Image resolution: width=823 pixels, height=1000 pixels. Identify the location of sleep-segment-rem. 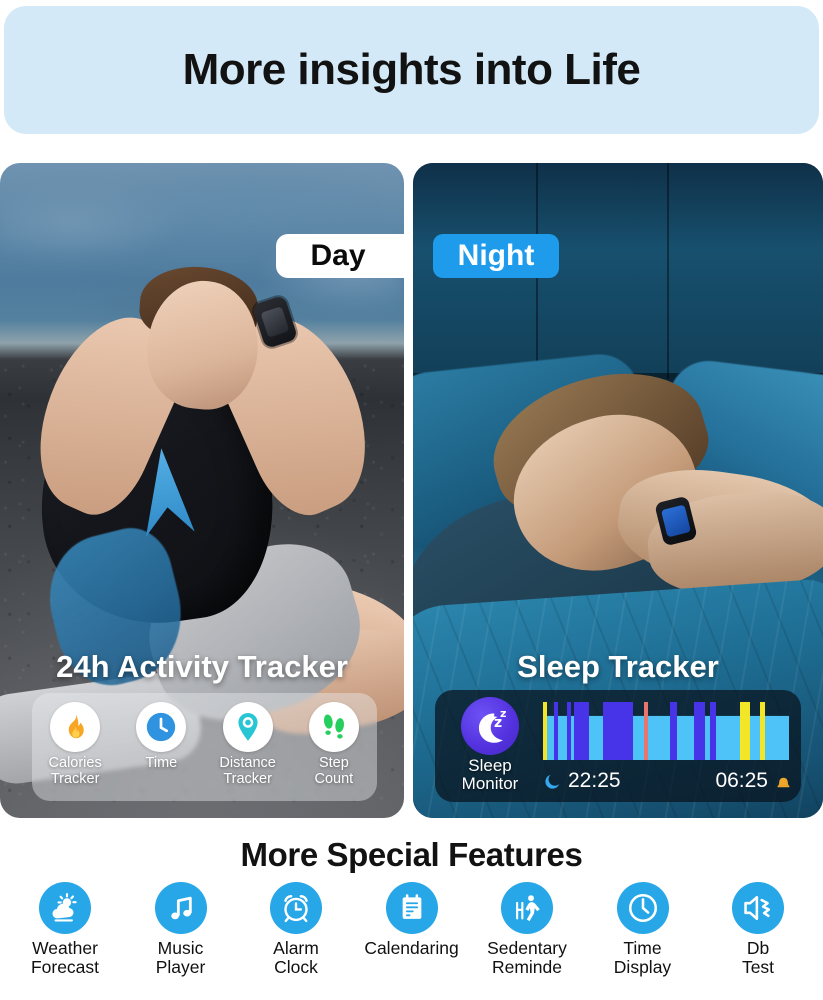
(646, 731).